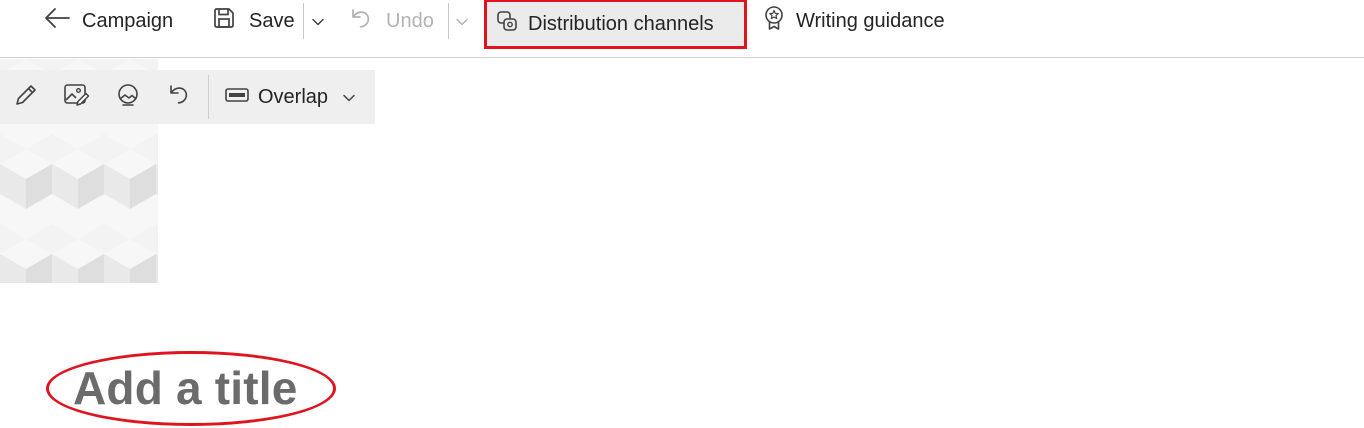 The height and width of the screenshot is (428, 1364). I want to click on title-area: Add a title, so click(191, 388).